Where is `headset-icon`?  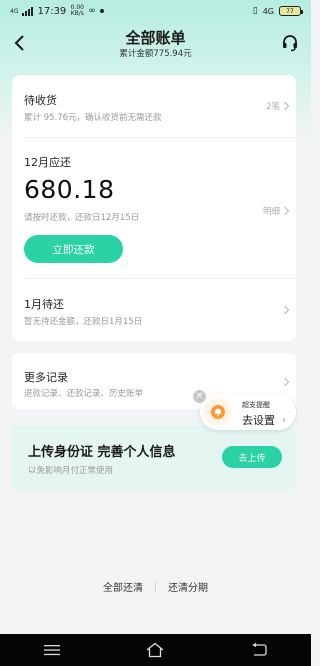
headset-icon is located at coordinates (290, 43).